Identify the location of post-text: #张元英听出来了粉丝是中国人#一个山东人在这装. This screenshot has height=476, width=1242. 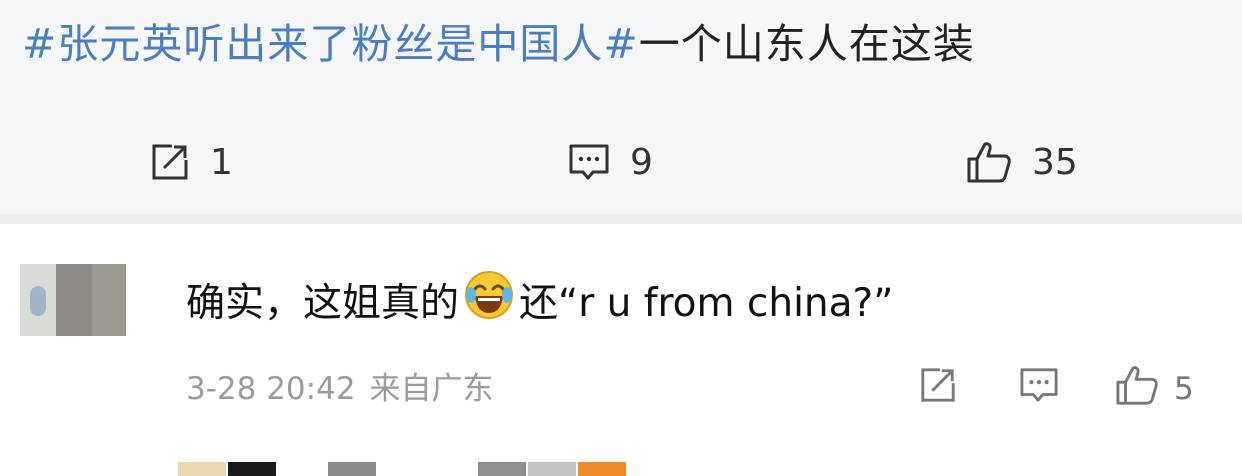
(498, 44).